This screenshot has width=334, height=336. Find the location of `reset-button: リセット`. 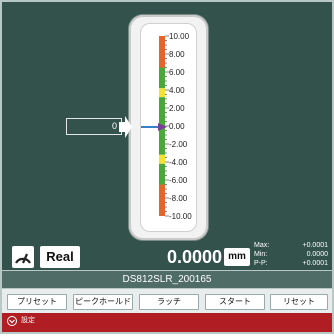

reset-button: リセット is located at coordinates (299, 302).